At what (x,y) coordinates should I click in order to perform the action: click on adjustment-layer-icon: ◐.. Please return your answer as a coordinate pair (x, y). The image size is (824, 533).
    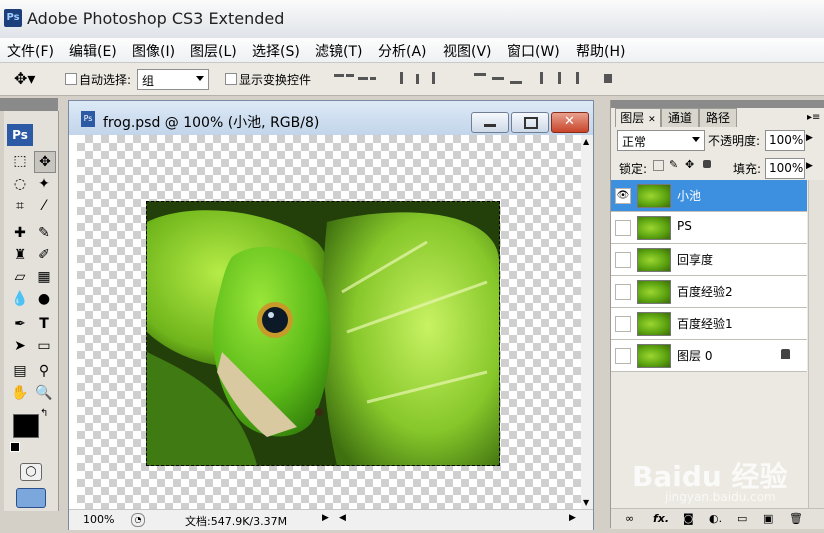
    Looking at the image, I should click on (715, 518).